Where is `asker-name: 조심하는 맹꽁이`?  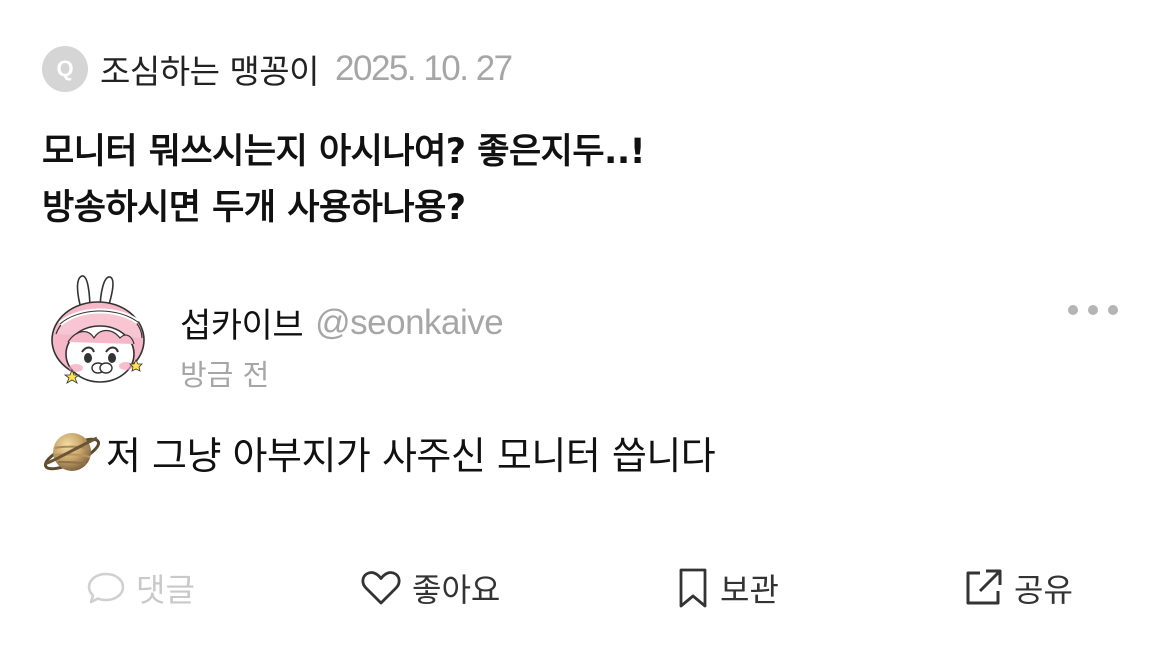 asker-name: 조심하는 맹꽁이 is located at coordinates (210, 69).